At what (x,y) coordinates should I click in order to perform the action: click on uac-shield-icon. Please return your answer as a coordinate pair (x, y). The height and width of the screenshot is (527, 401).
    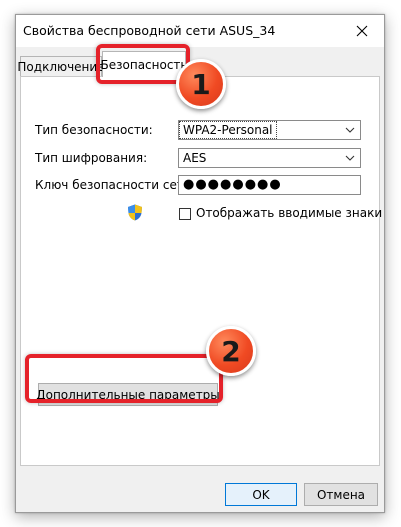
    Looking at the image, I should click on (135, 212).